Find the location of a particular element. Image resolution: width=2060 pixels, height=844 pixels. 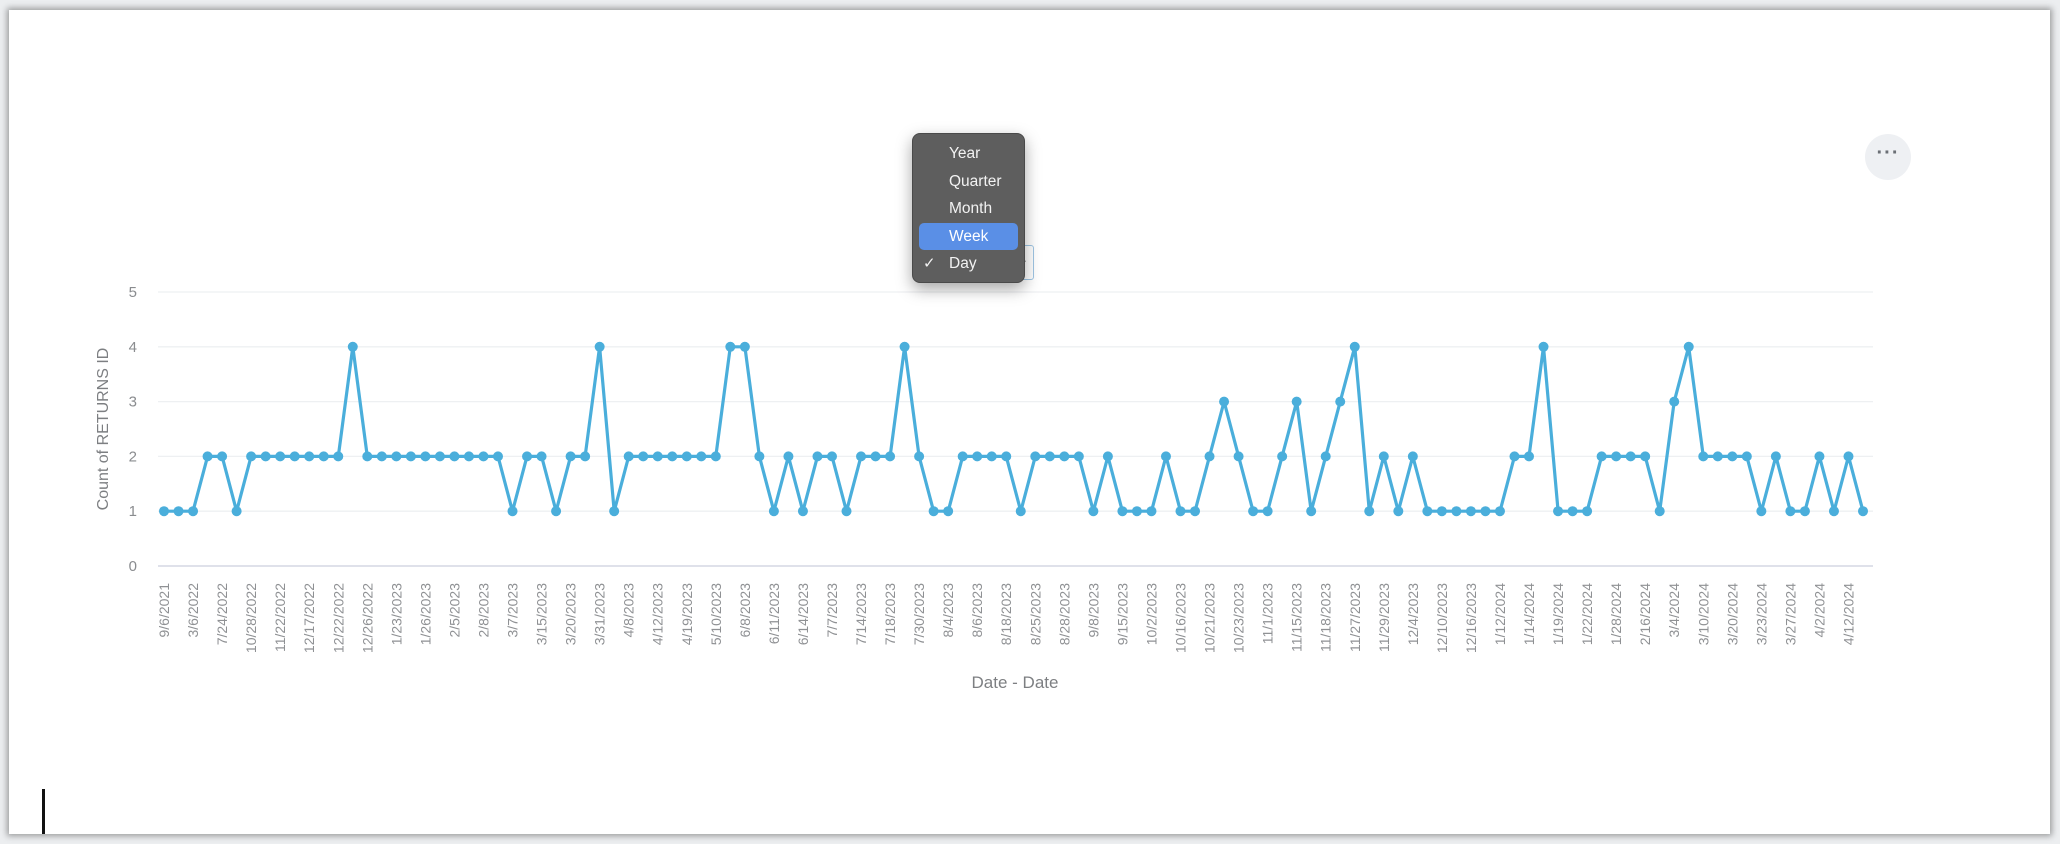

menu-item-year: Year is located at coordinates (968, 154).